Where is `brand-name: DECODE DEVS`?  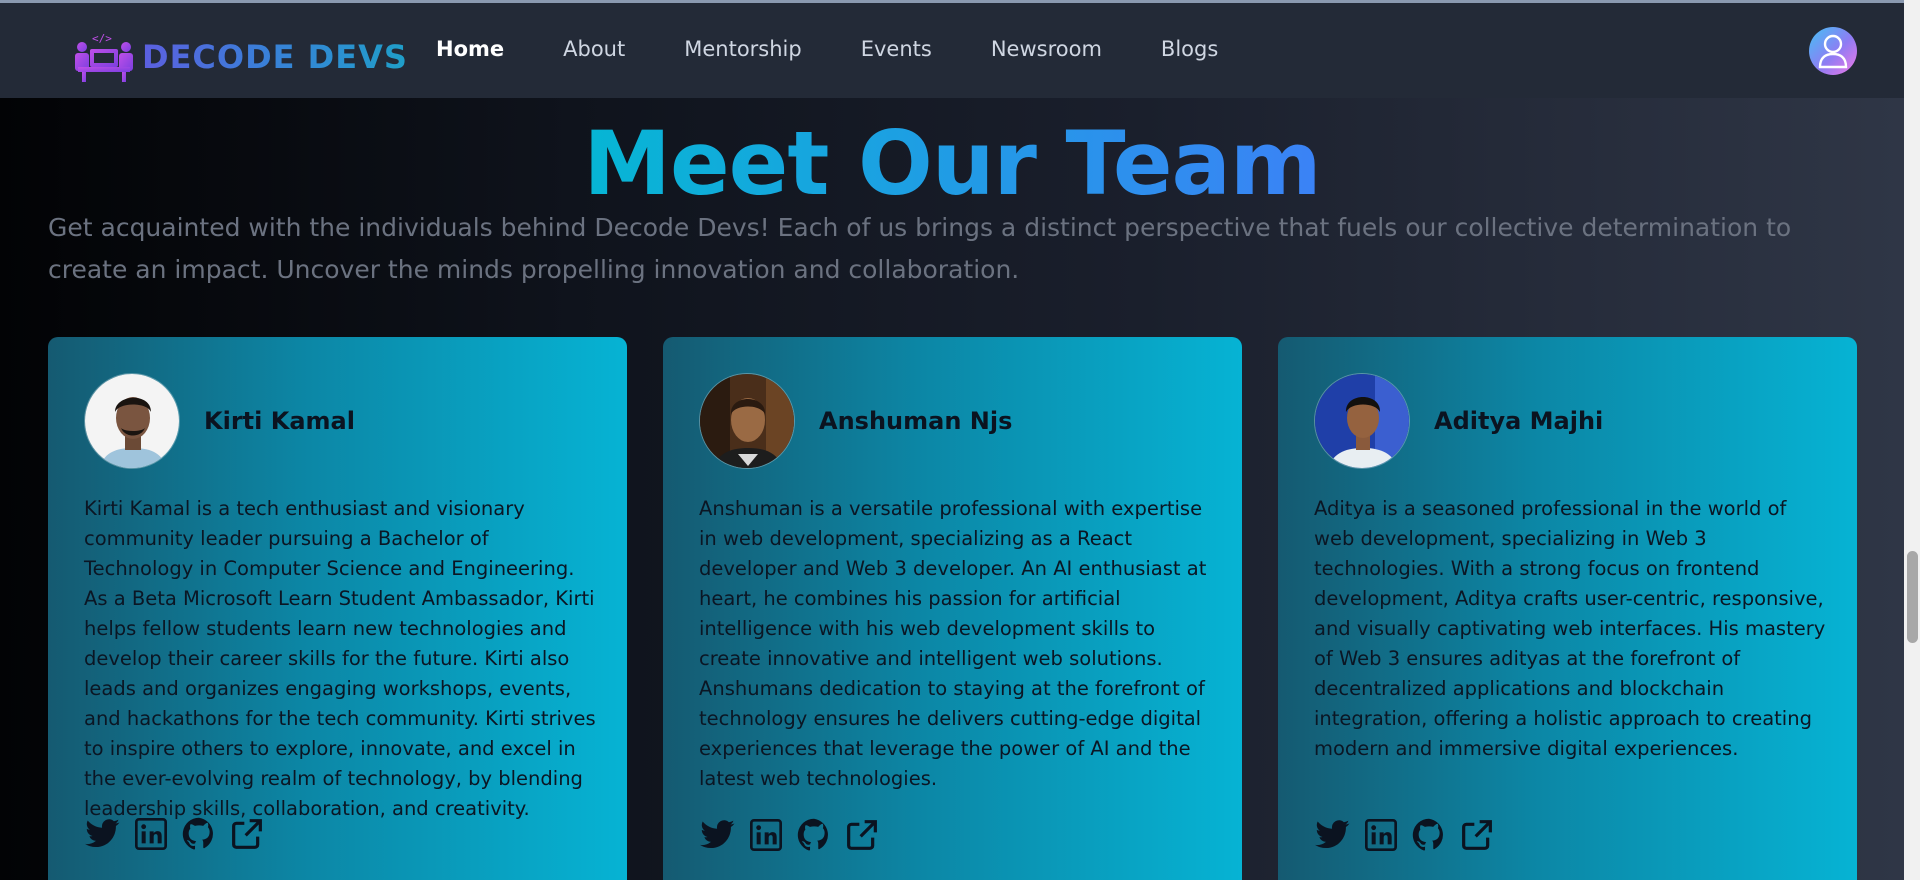
brand-name: DECODE DEVS is located at coordinates (275, 57).